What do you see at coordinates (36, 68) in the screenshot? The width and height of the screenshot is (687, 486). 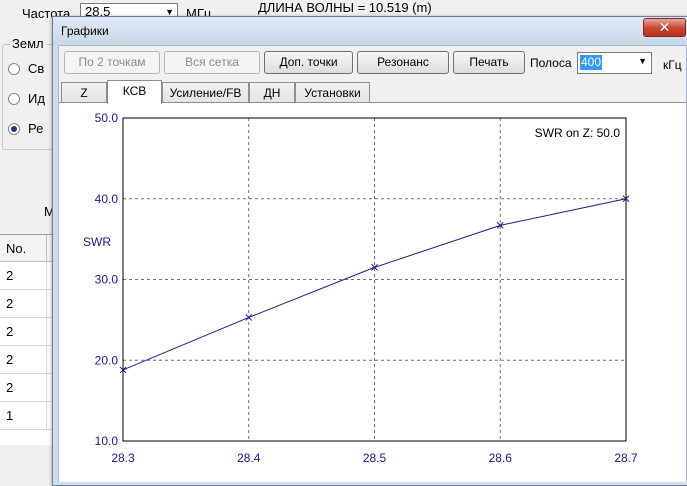 I see `ground-radio-1-label: Св` at bounding box center [36, 68].